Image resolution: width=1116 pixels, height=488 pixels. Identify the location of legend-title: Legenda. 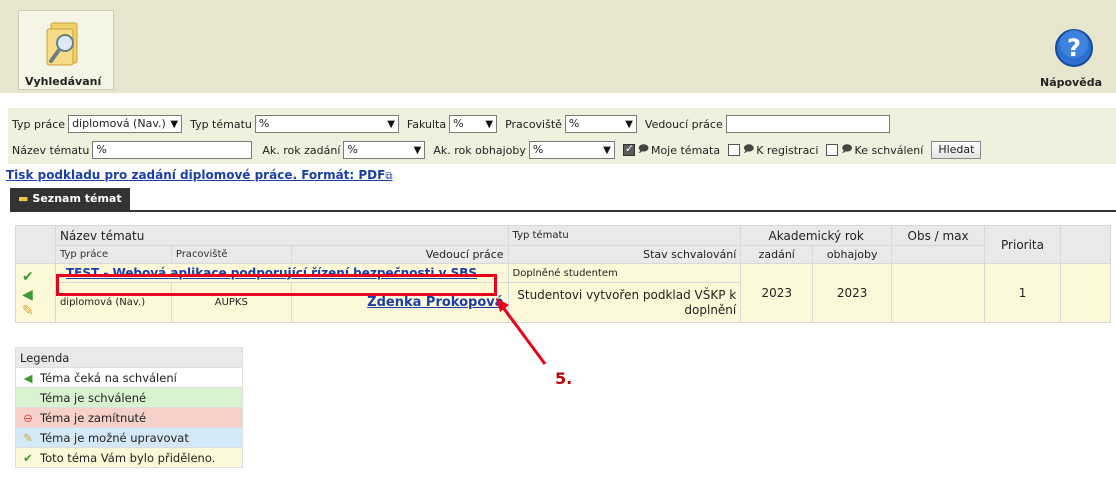
(129, 357).